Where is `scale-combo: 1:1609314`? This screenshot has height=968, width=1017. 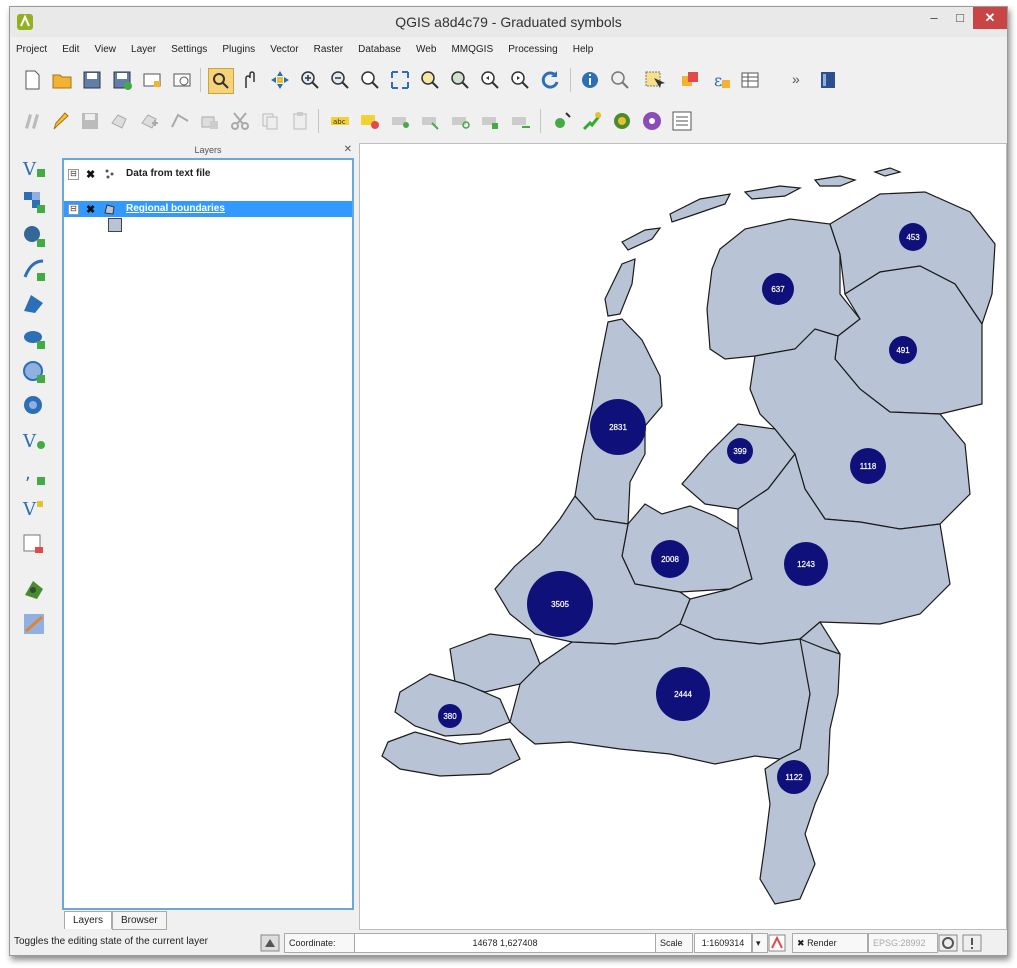
scale-combo: 1:1609314 is located at coordinates (723, 943).